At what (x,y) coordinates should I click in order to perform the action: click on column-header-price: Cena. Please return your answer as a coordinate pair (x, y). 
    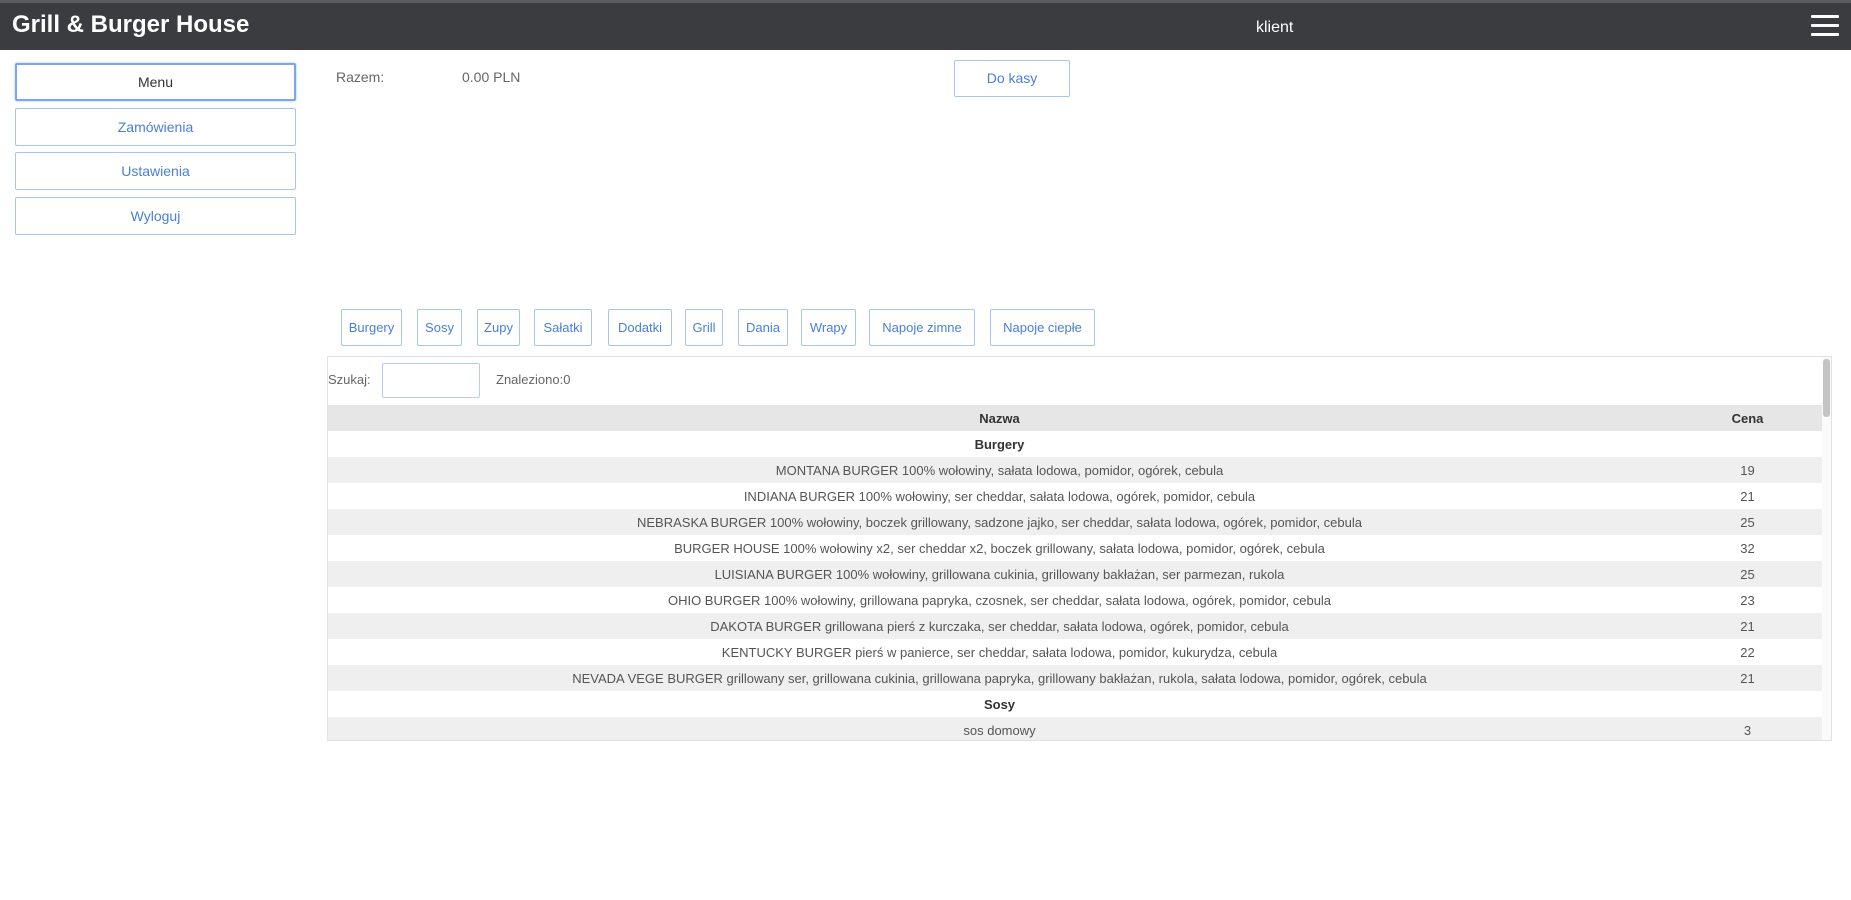
    Looking at the image, I should click on (1747, 418).